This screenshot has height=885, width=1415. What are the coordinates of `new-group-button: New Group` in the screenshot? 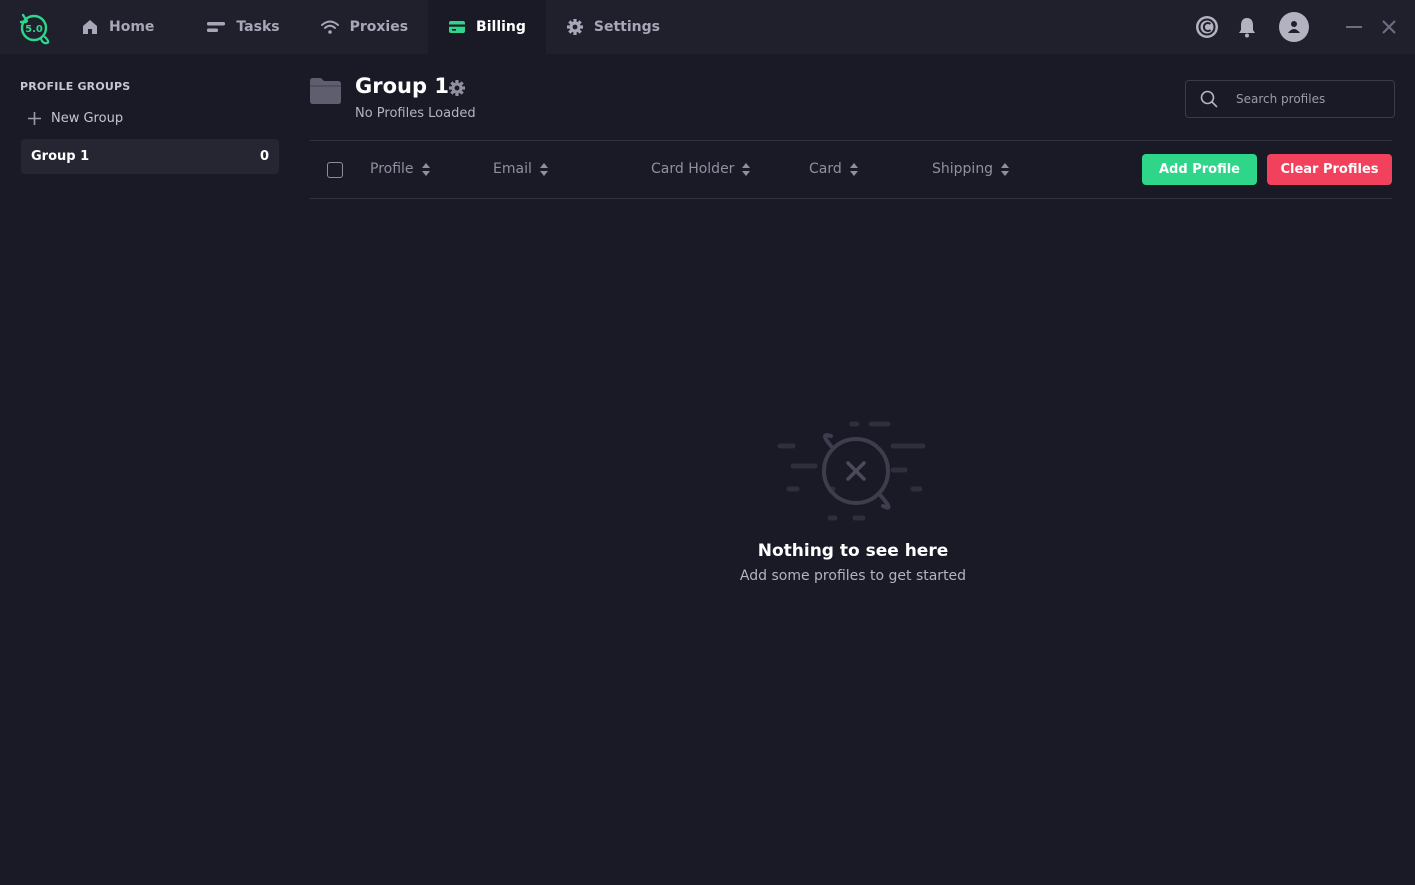 It's located at (75, 118).